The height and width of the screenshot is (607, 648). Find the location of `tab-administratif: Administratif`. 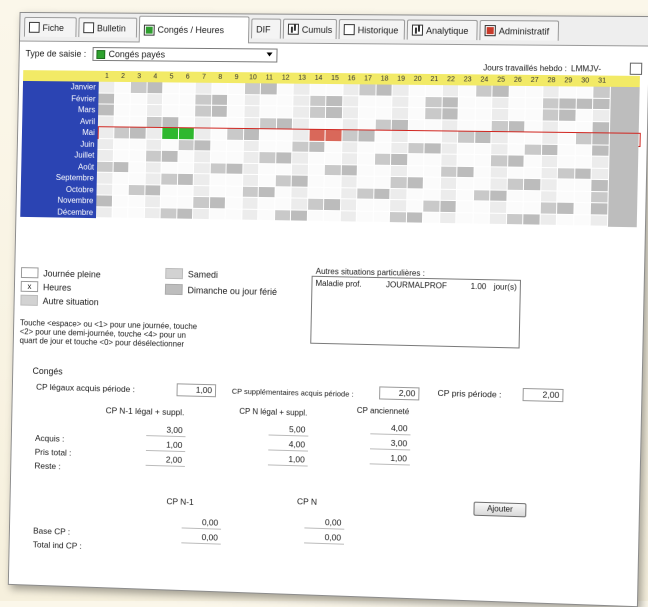

tab-administratif: Administratif is located at coordinates (519, 30).